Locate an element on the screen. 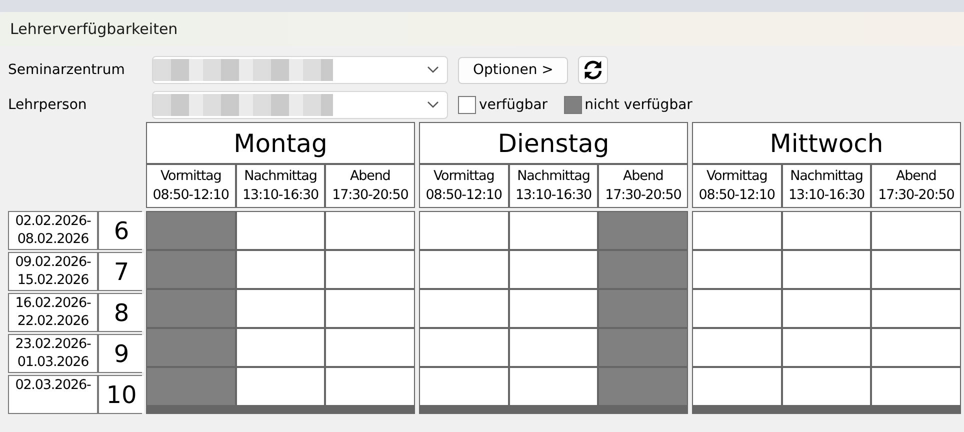 This screenshot has width=964, height=432. date-range: 02.02.2026- 08.02.2026 is located at coordinates (53, 230).